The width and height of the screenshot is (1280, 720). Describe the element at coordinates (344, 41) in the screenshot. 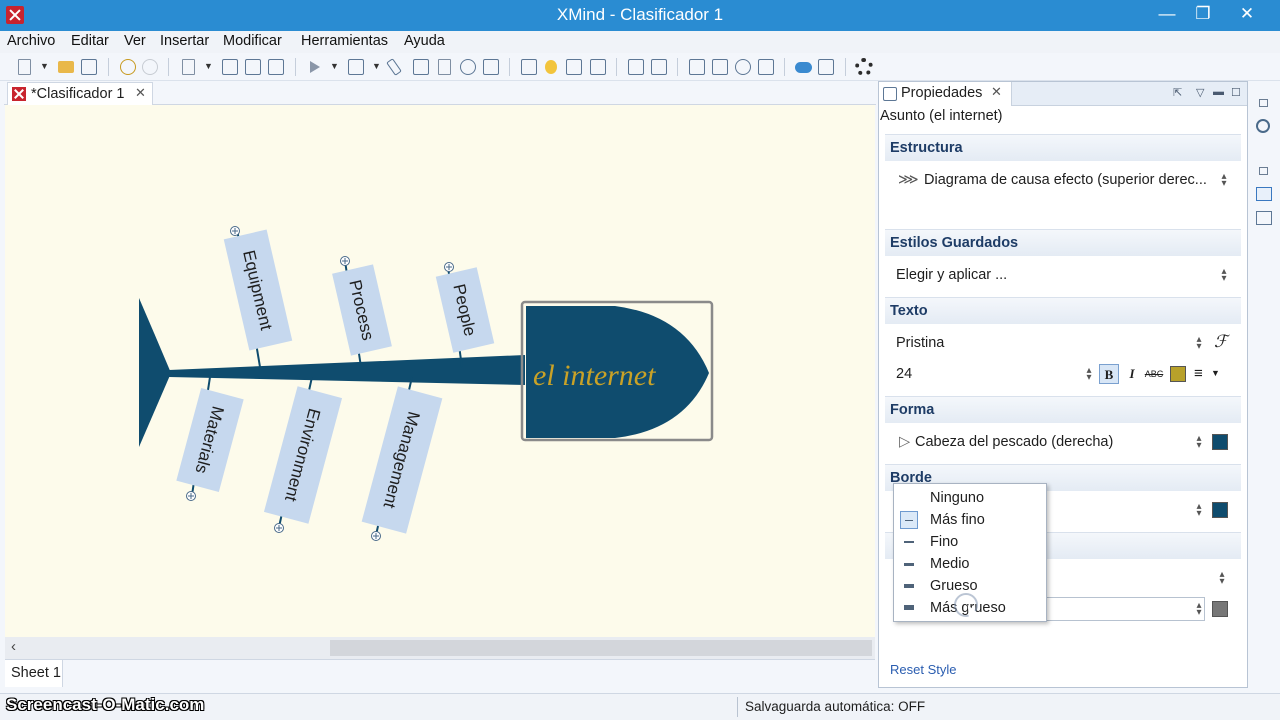

I see `menu-herramientas: Herramientas` at that location.